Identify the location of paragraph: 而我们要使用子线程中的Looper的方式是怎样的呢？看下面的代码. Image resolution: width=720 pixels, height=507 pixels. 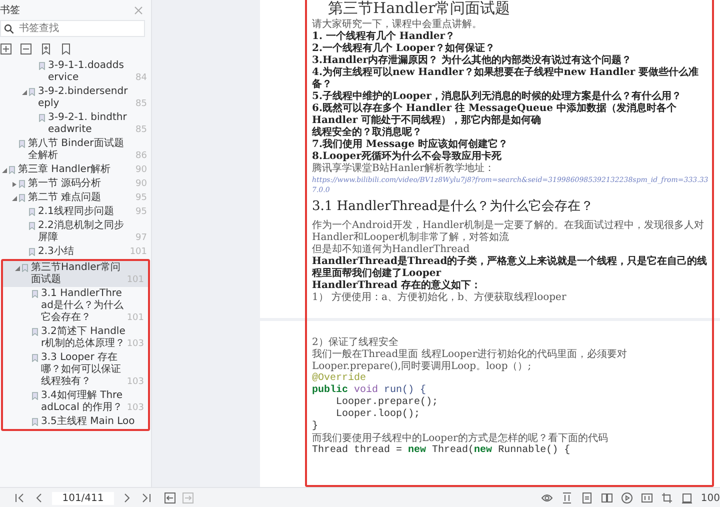
(460, 438).